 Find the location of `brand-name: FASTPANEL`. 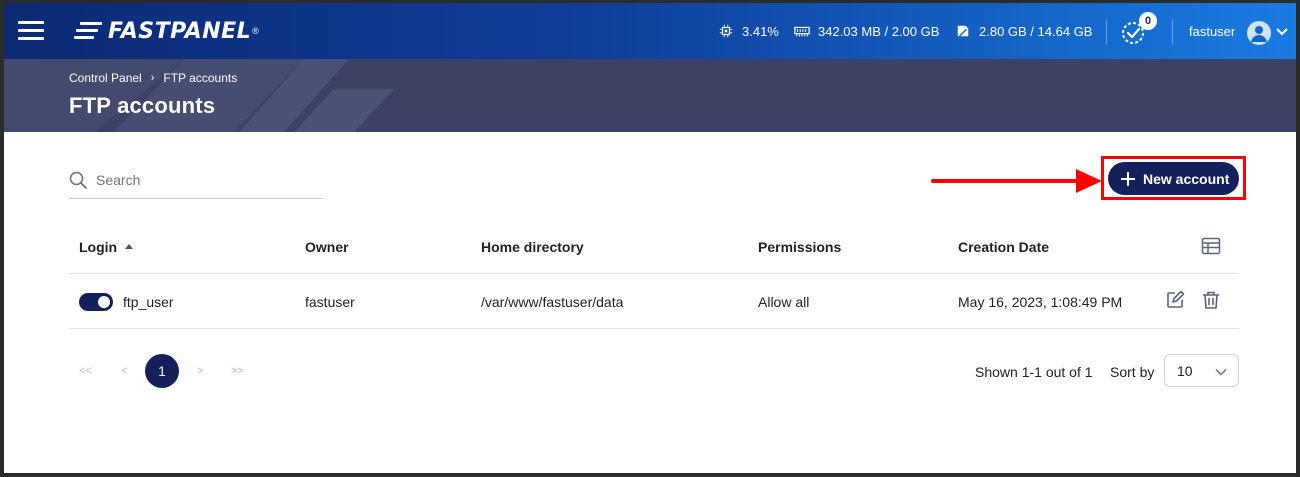

brand-name: FASTPANEL is located at coordinates (180, 31).